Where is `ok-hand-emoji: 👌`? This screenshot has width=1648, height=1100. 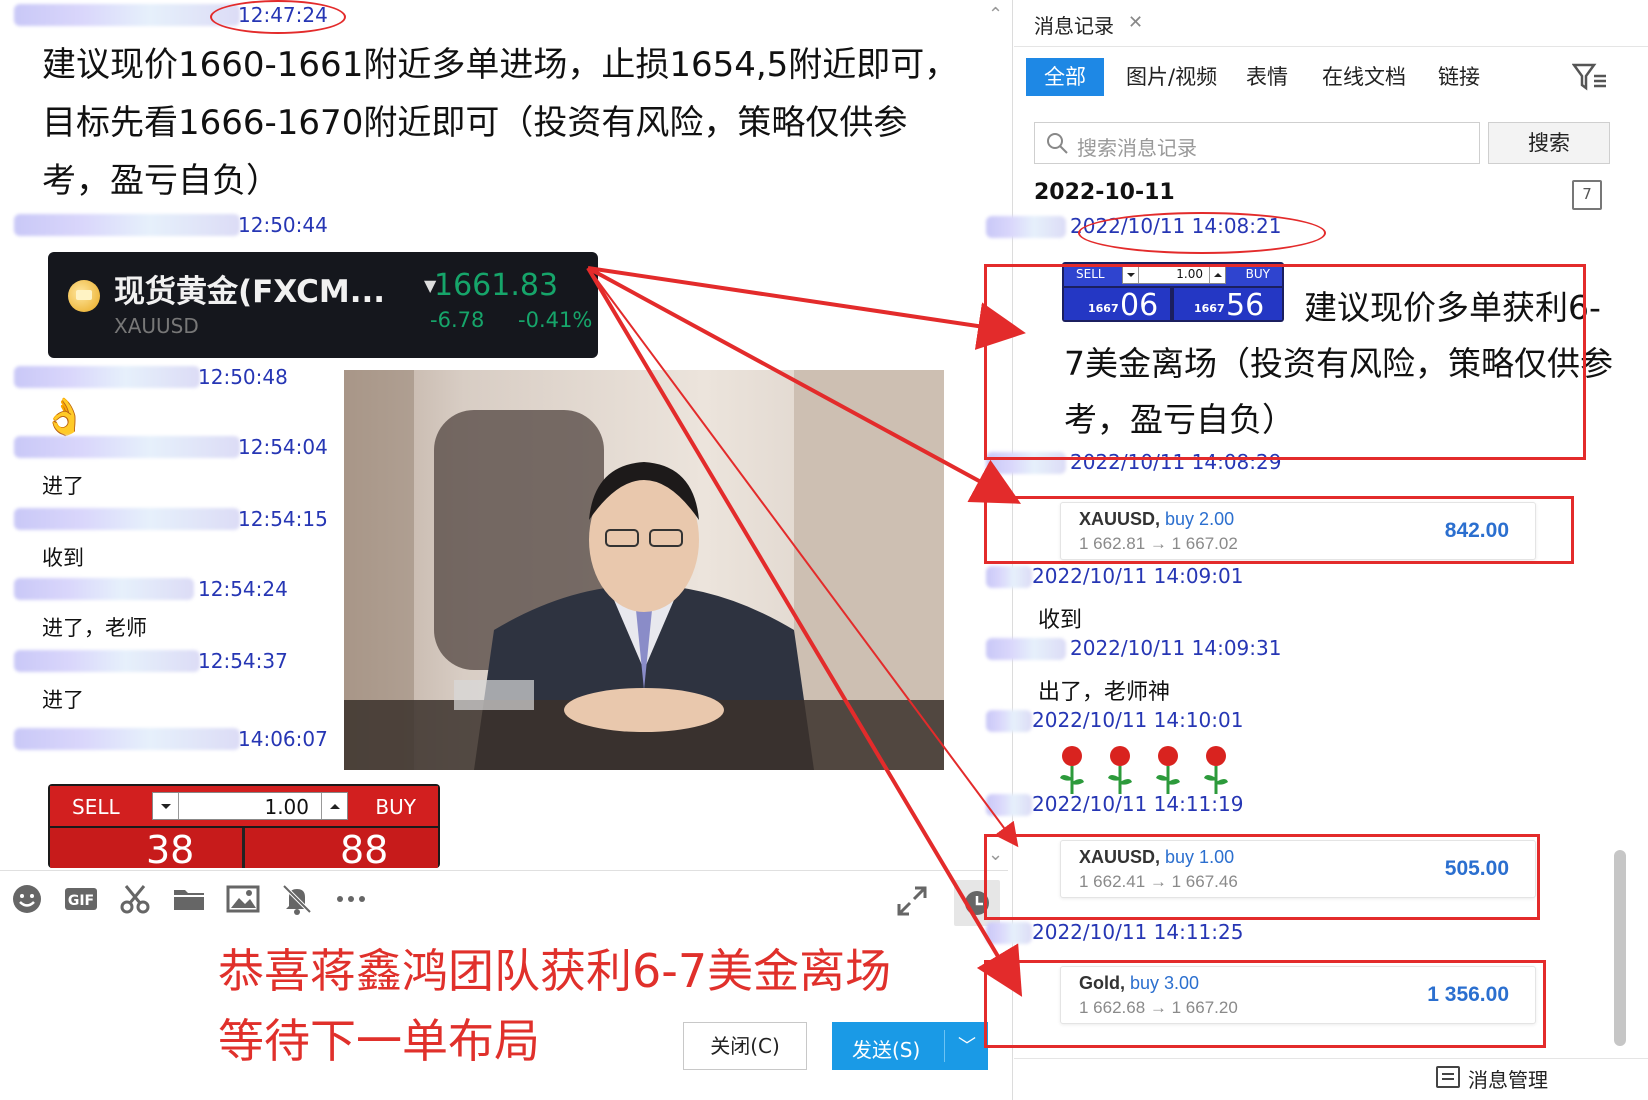 ok-hand-emoji: 👌 is located at coordinates (64, 417).